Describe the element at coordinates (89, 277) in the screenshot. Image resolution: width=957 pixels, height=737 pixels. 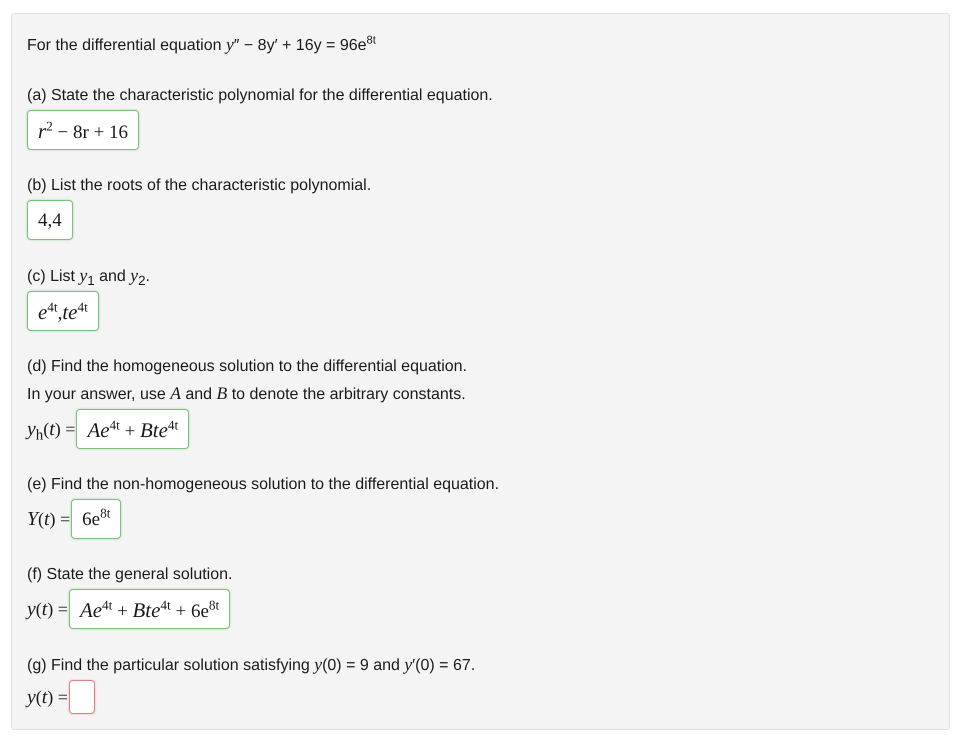
I see `part-prompt: (c) List y$_{1}$ and y$_{2}$.` at that location.